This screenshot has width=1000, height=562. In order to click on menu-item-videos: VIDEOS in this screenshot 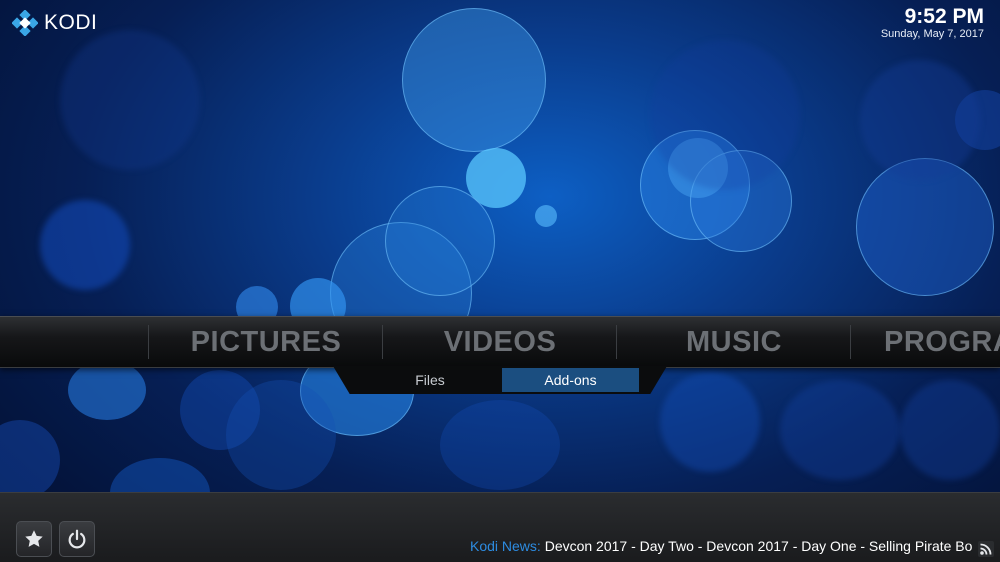, I will do `click(500, 342)`.